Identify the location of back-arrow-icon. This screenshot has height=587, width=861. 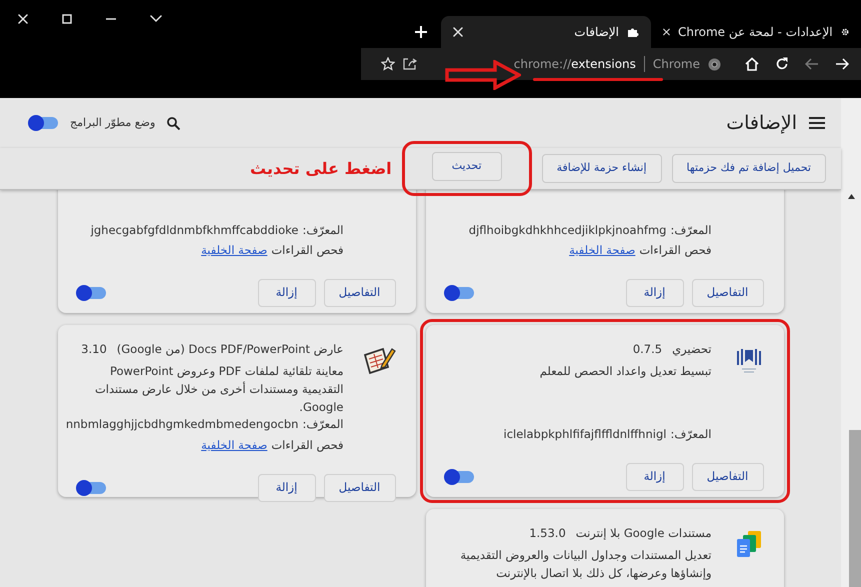
(812, 64).